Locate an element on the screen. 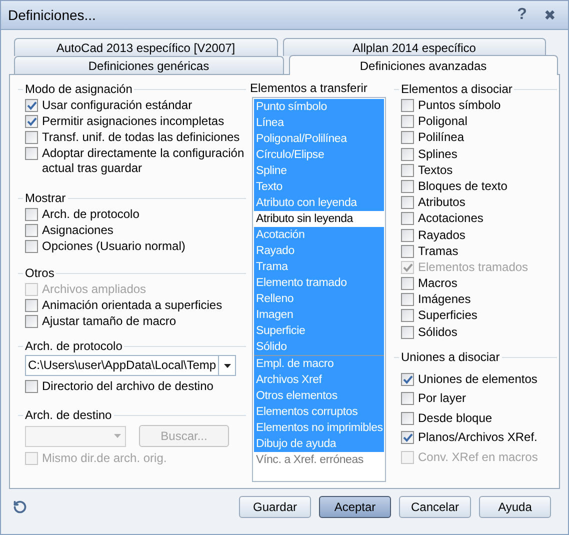  checkbox-label: Transf. unif. de todas las definiciones is located at coordinates (141, 137).